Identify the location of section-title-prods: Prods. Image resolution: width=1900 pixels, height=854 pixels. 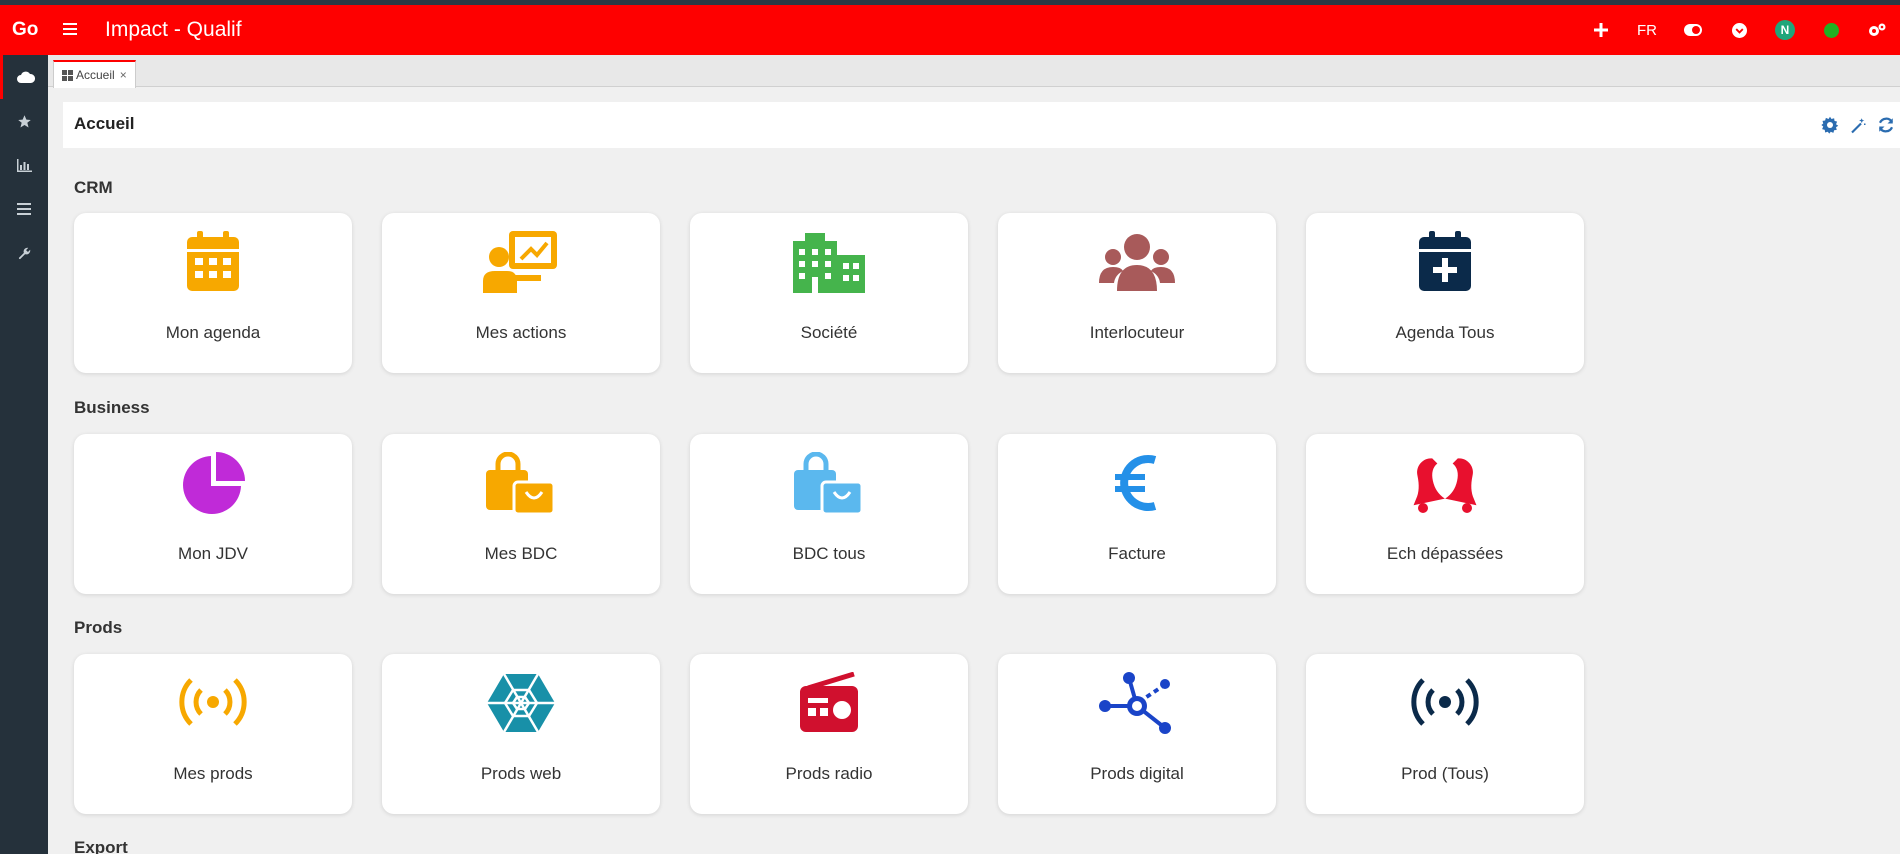
(98, 627).